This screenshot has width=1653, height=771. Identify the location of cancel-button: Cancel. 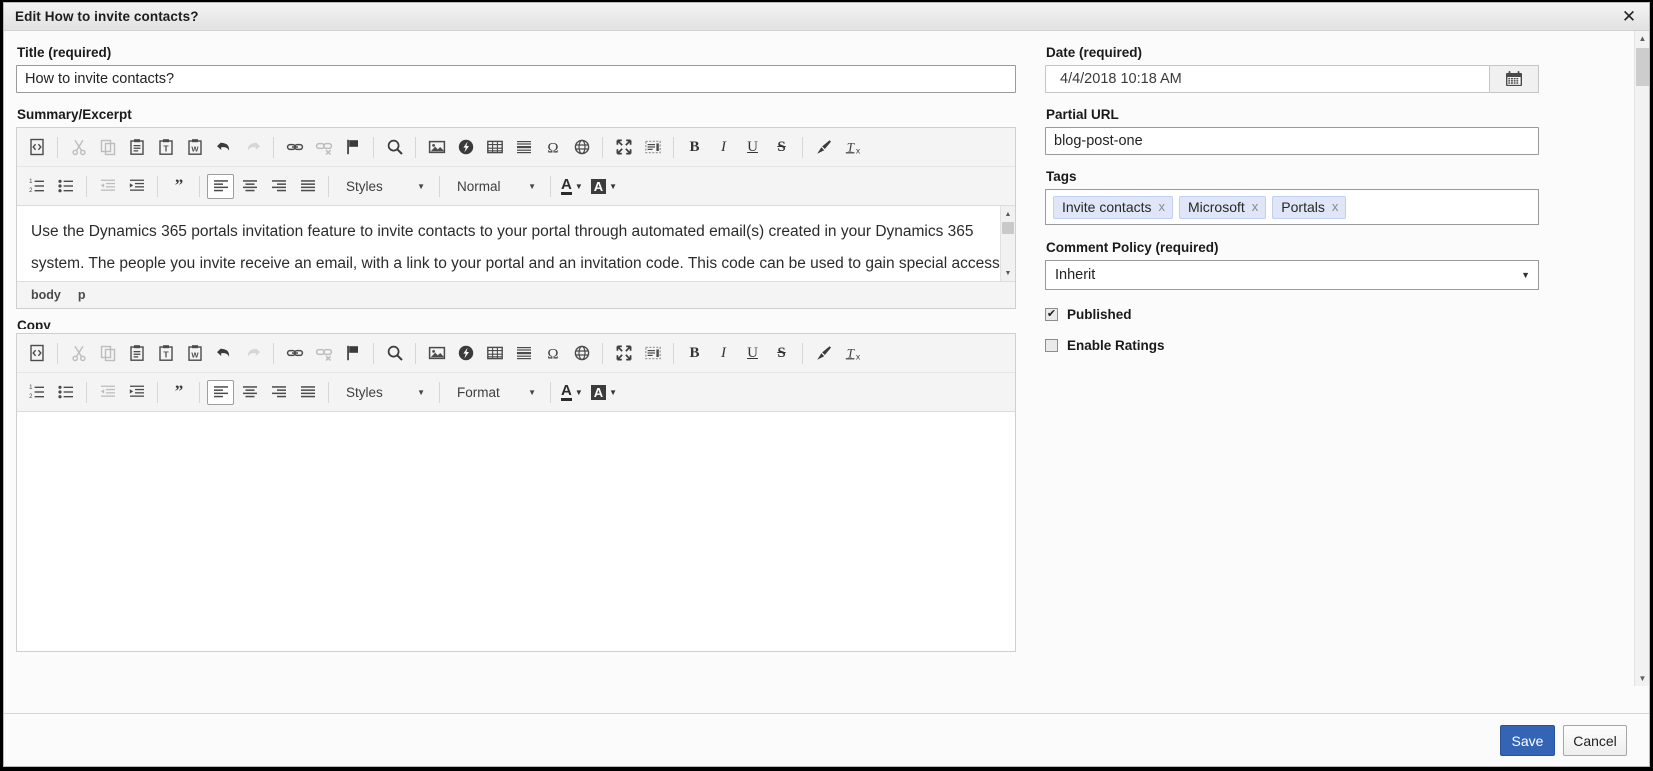
(1595, 740).